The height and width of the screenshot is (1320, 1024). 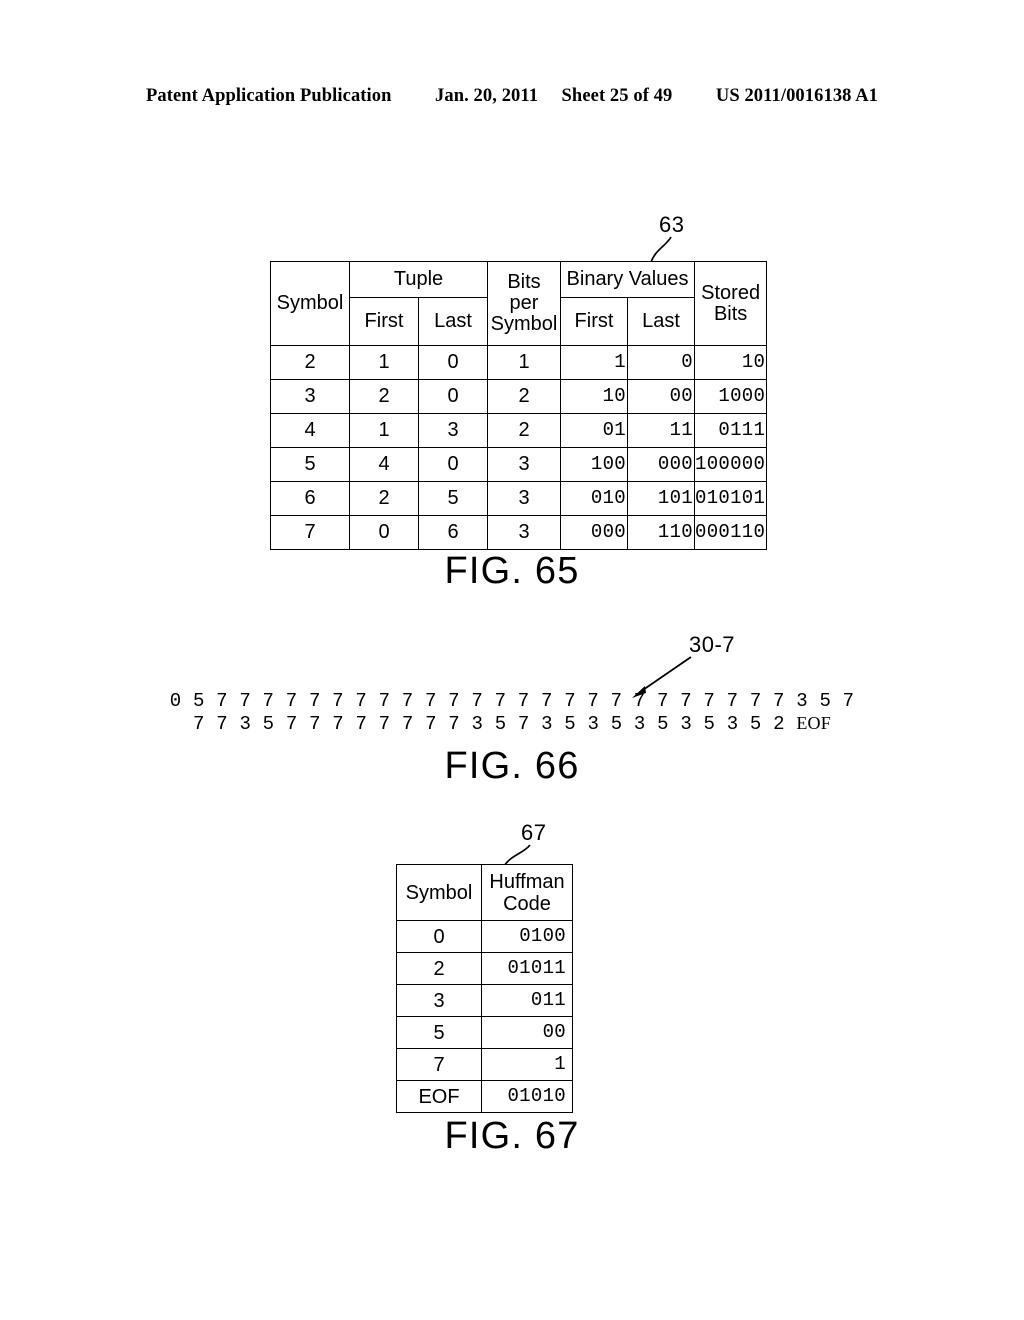 I want to click on header-huffman-code: Huffman Code, so click(x=527, y=892).